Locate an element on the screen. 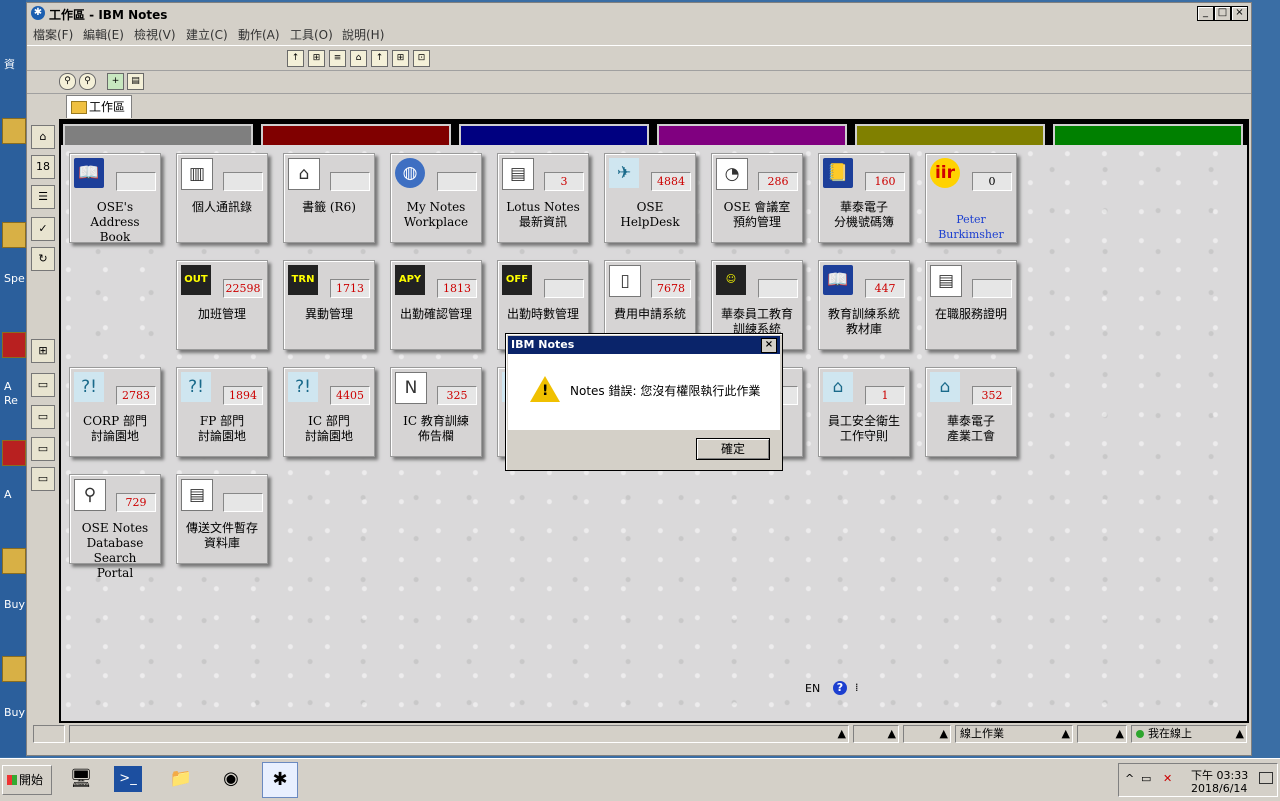 This screenshot has width=1280, height=801. powershell-icon: >_ is located at coordinates (128, 779).